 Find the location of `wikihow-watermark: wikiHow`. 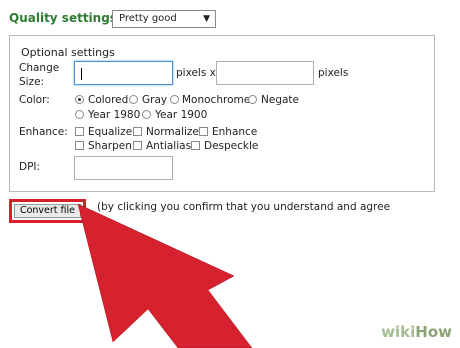

wikihow-watermark: wikiHow is located at coordinates (416, 332).